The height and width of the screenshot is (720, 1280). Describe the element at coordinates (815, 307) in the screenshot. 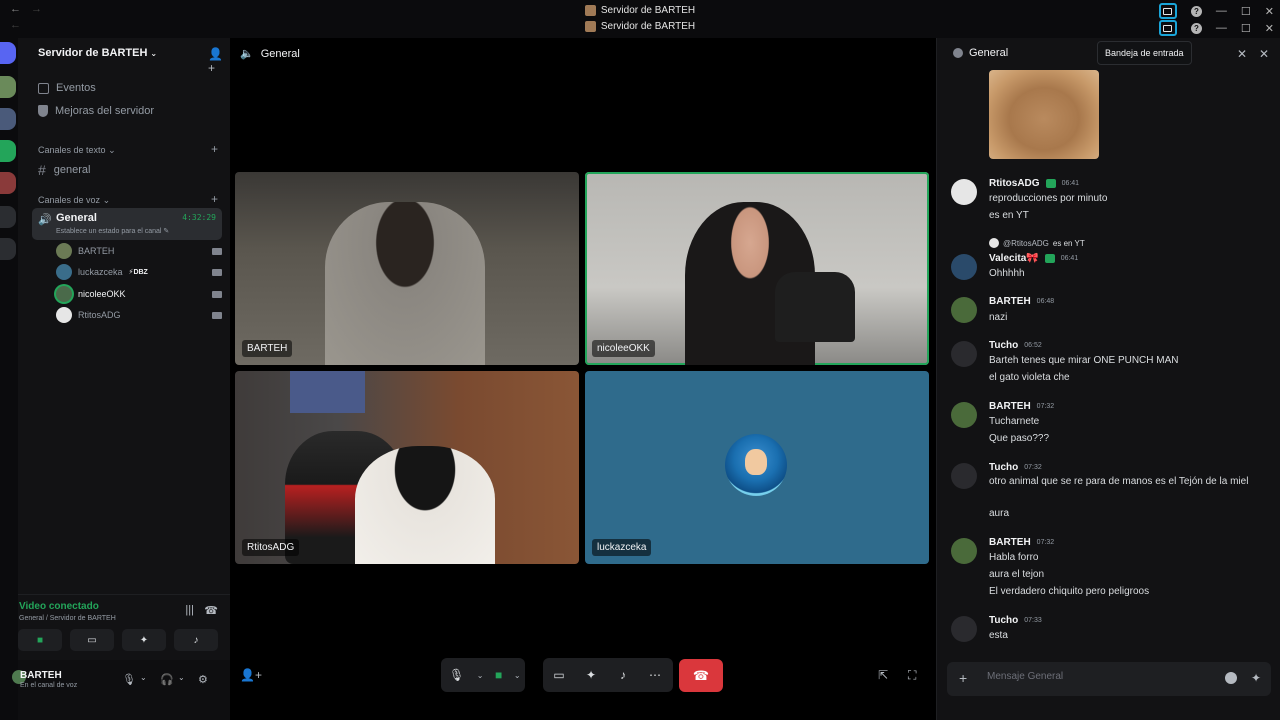

I see `microphone-stand` at that location.